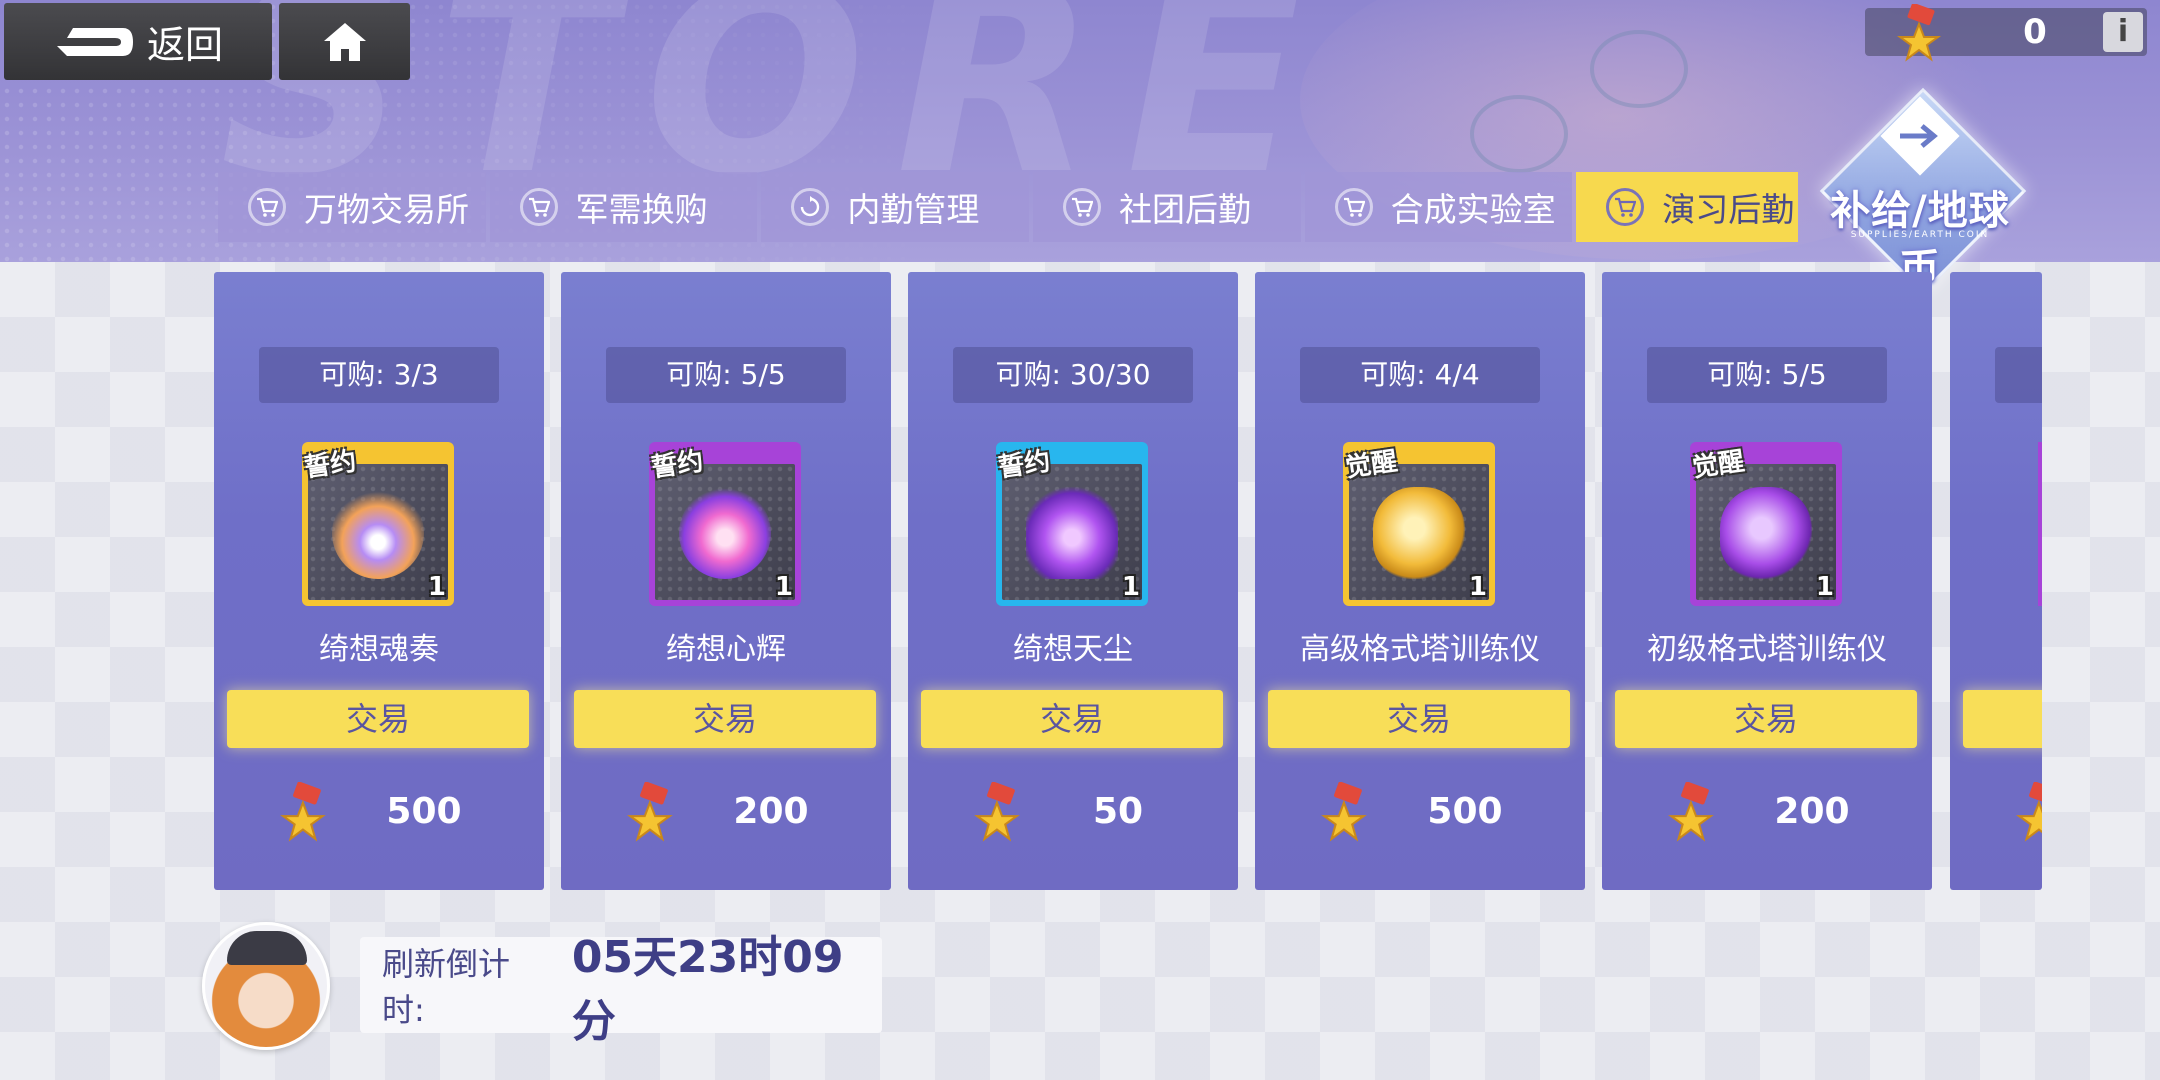 The image size is (2160, 1080). What do you see at coordinates (386, 209) in the screenshot?
I see `tab-label: 万物交易所` at bounding box center [386, 209].